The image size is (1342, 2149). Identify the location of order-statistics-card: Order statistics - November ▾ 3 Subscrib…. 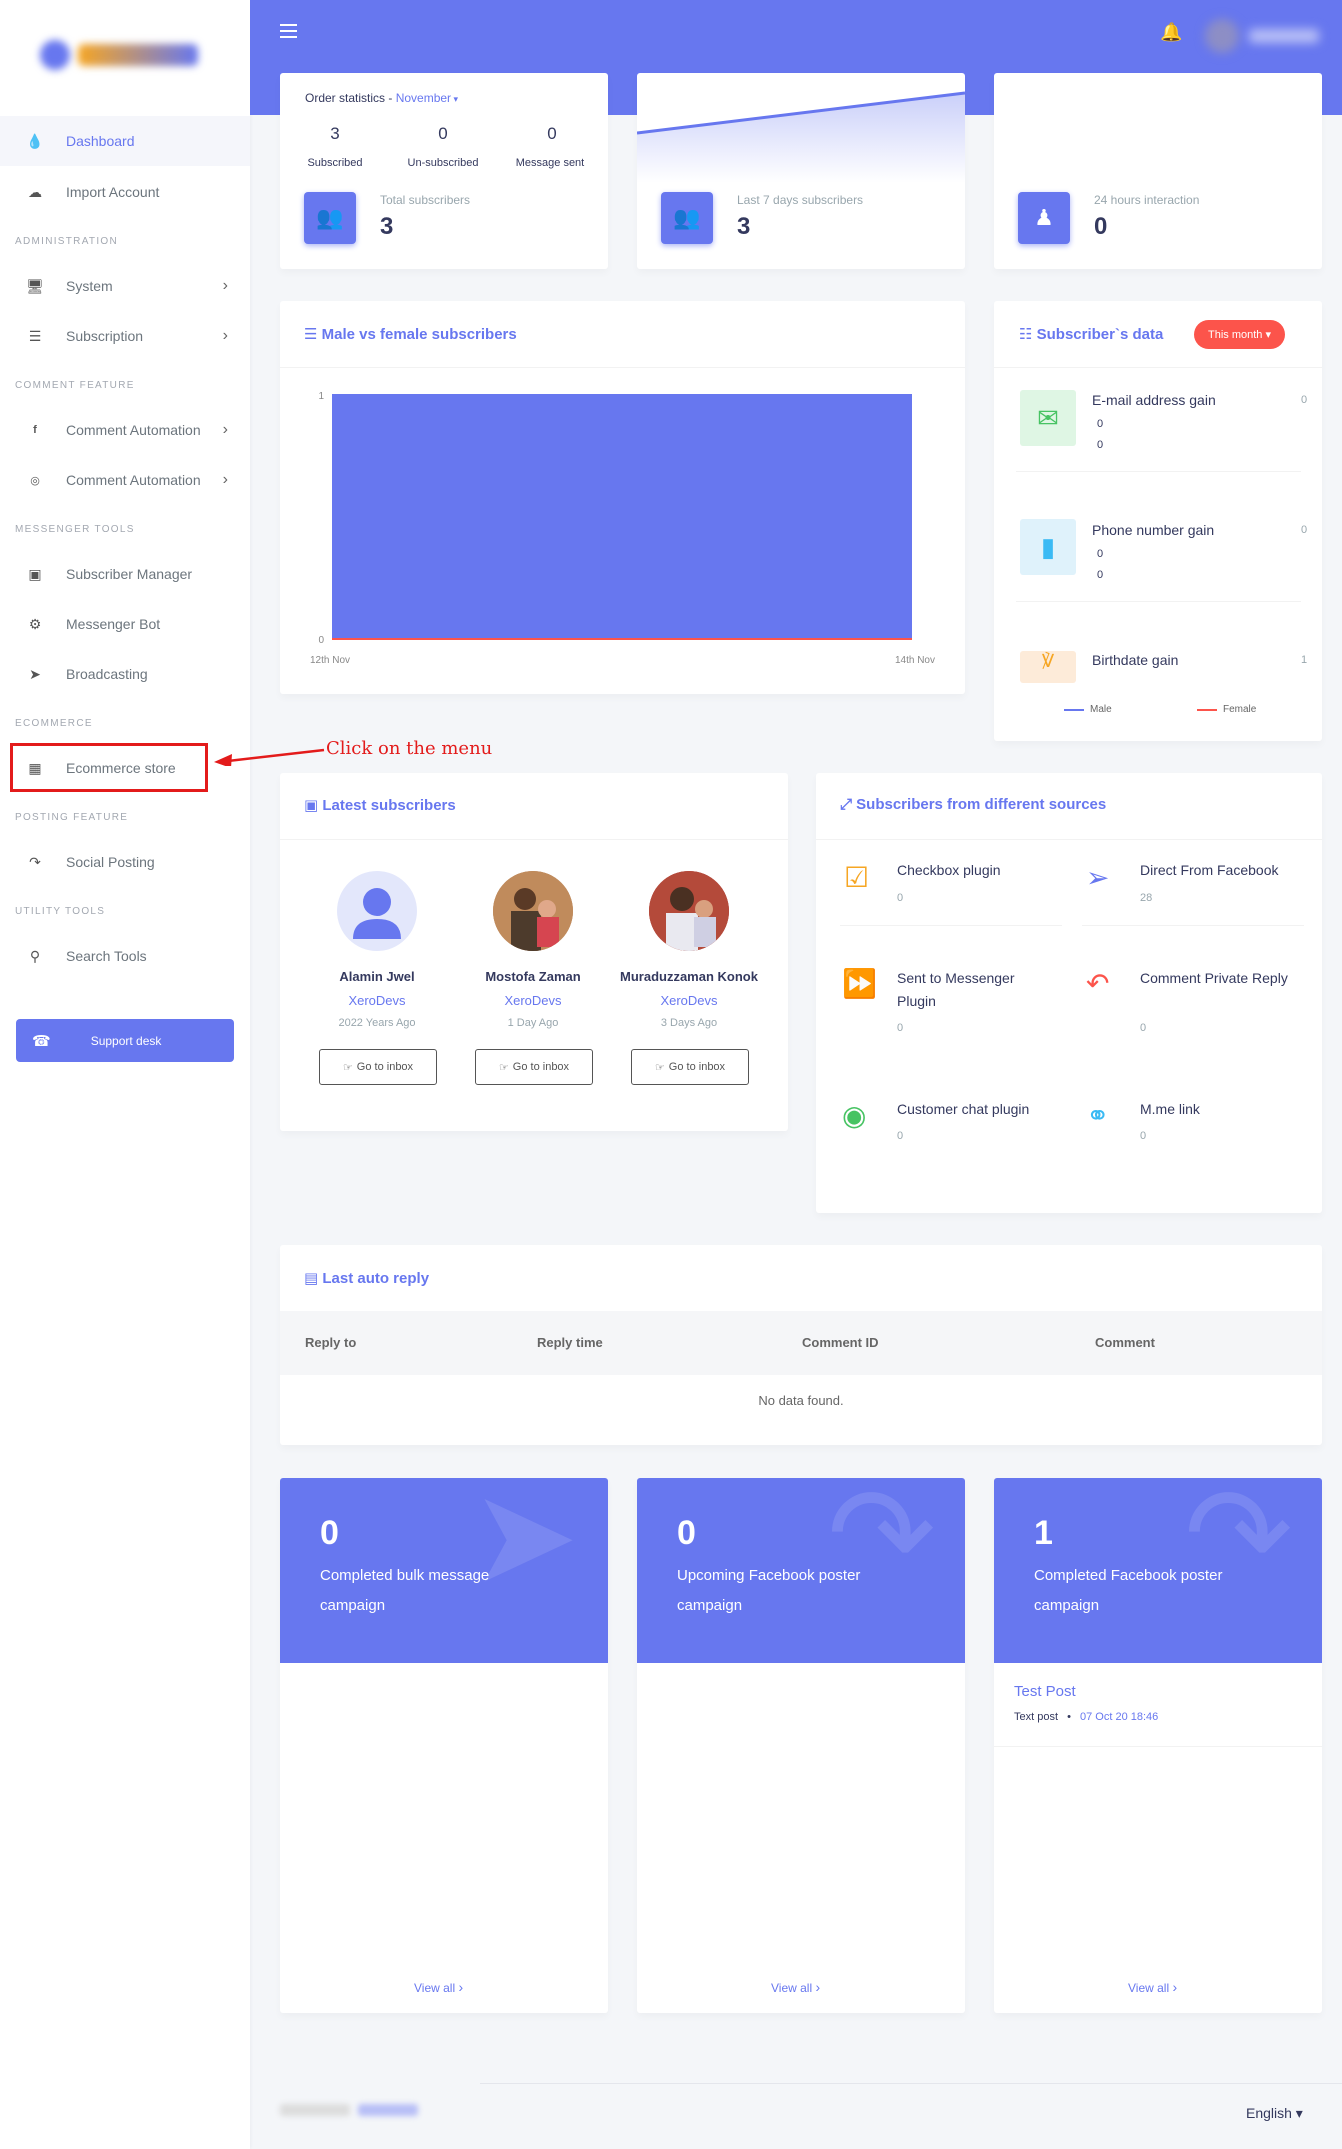
(444, 171).